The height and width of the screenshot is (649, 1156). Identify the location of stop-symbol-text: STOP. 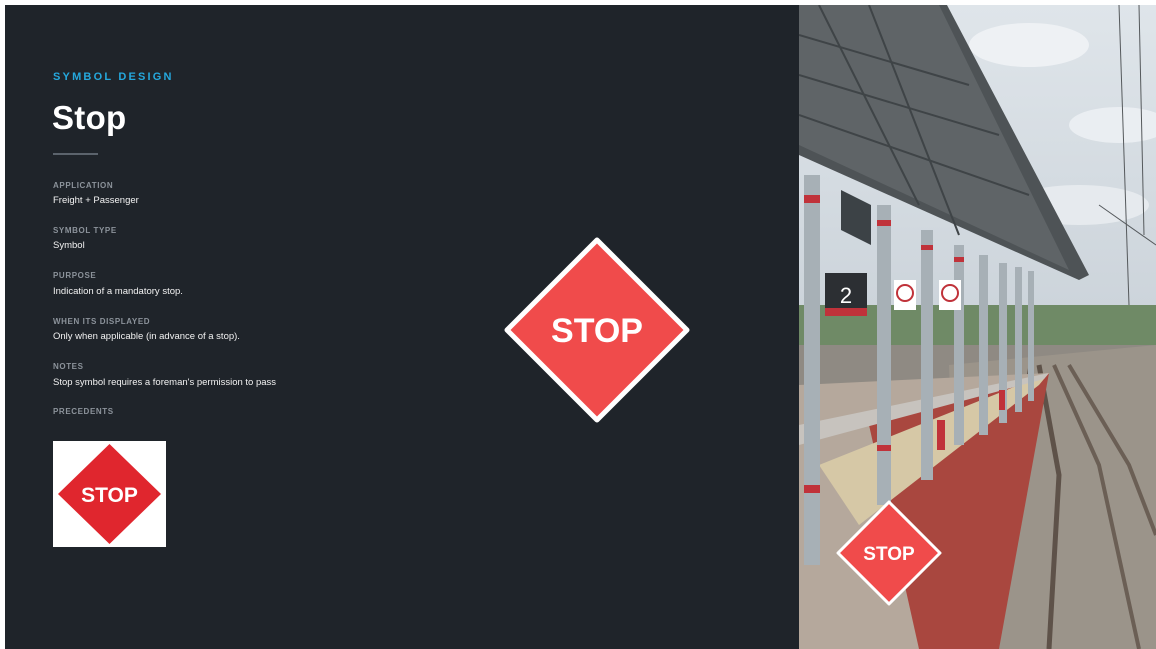
(597, 331).